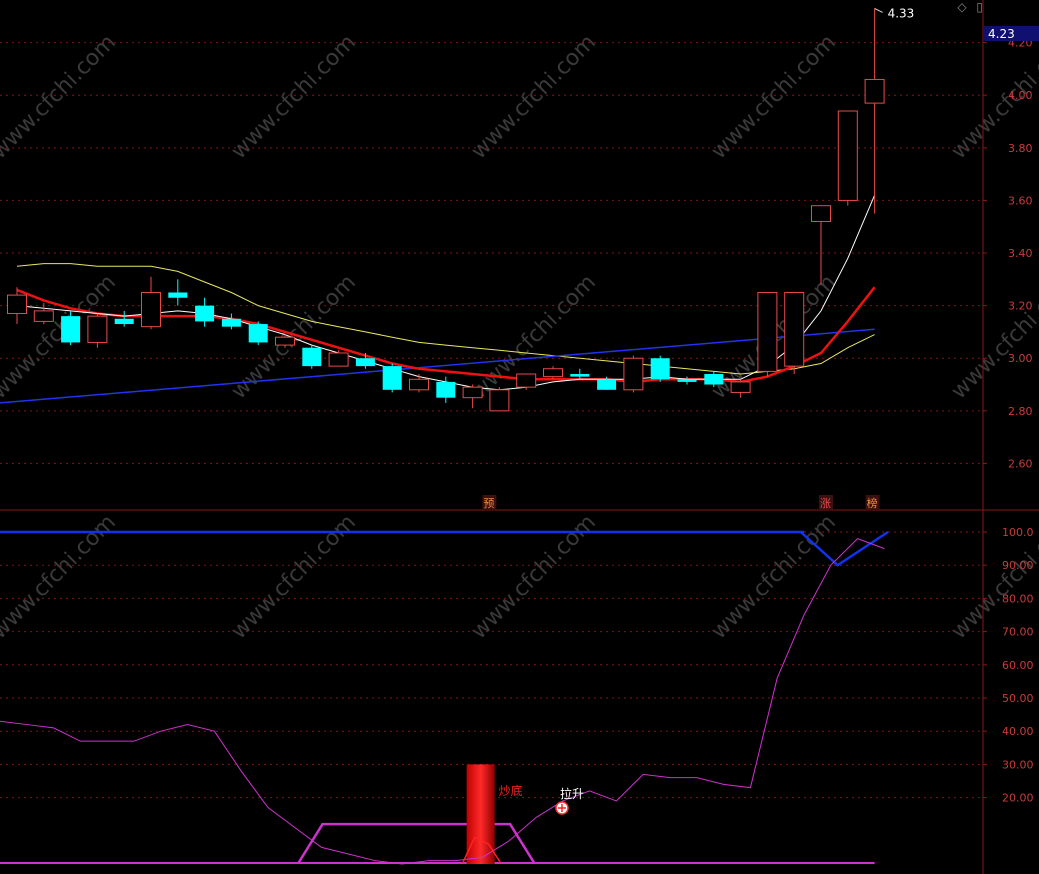 This screenshot has height=874, width=1039. What do you see at coordinates (511, 790) in the screenshot?
I see `mark-caopan: 炒底` at bounding box center [511, 790].